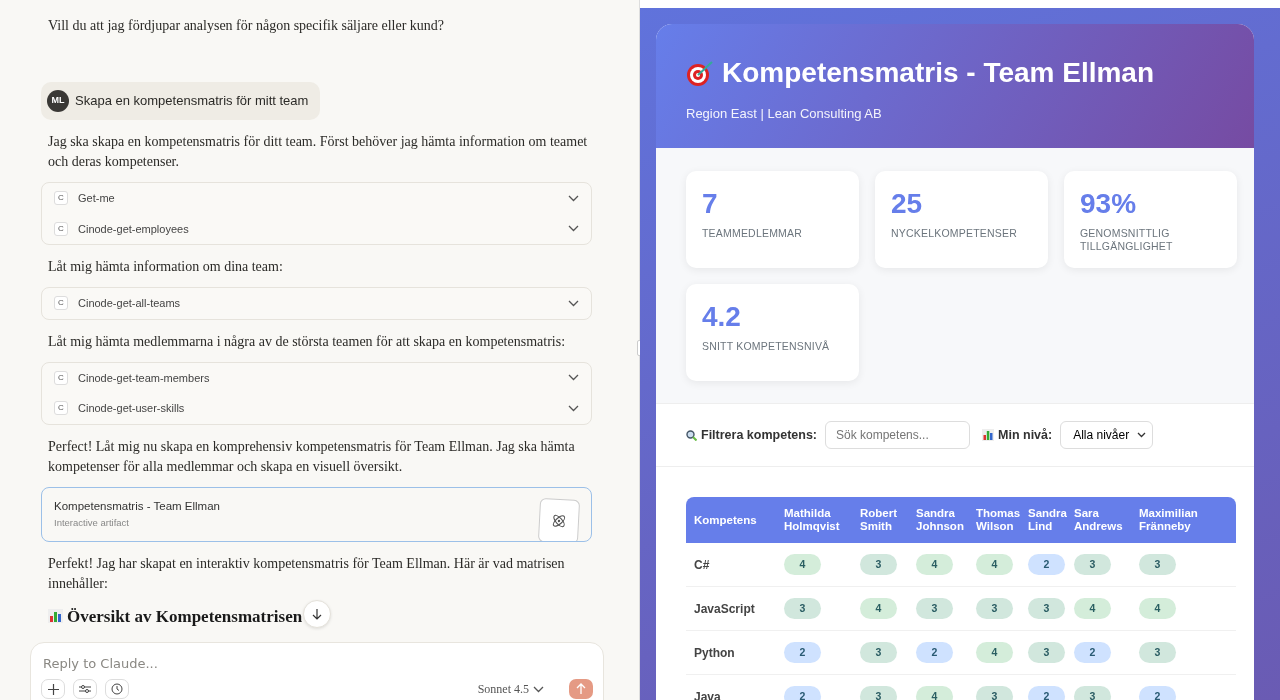 Image resolution: width=1280 pixels, height=700 pixels. I want to click on artifact-title: Kompetensmatris - Team Ellman, so click(137, 507).